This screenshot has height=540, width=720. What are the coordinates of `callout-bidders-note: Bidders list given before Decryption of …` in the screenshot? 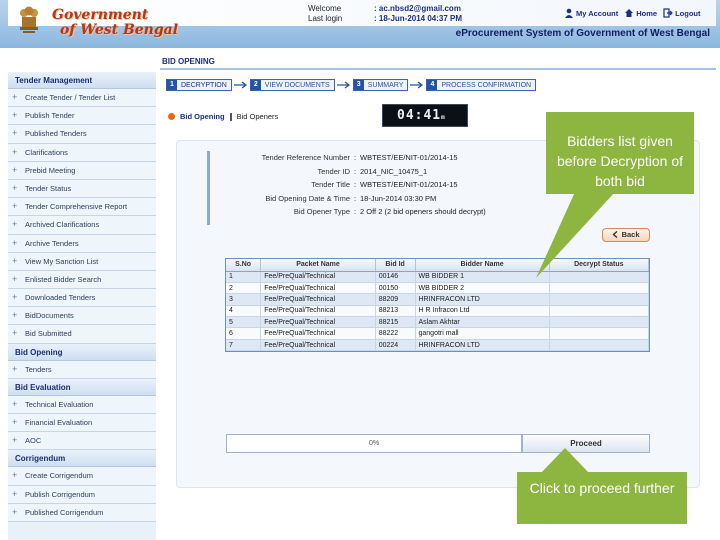 It's located at (620, 153).